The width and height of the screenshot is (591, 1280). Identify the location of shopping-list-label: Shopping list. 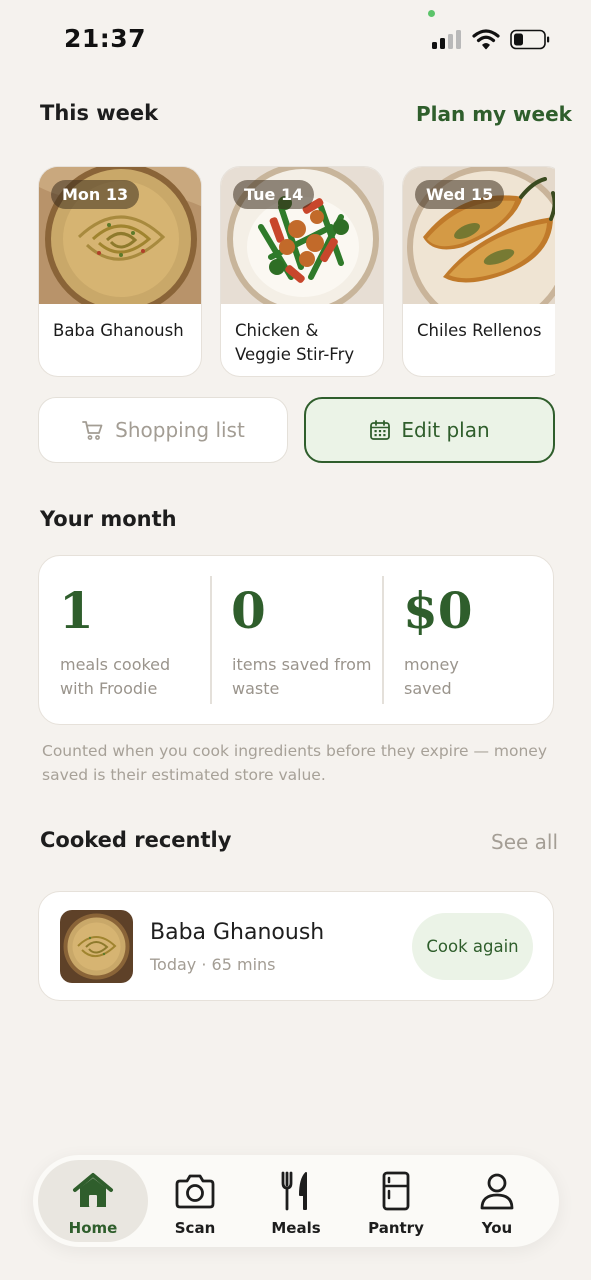
(180, 430).